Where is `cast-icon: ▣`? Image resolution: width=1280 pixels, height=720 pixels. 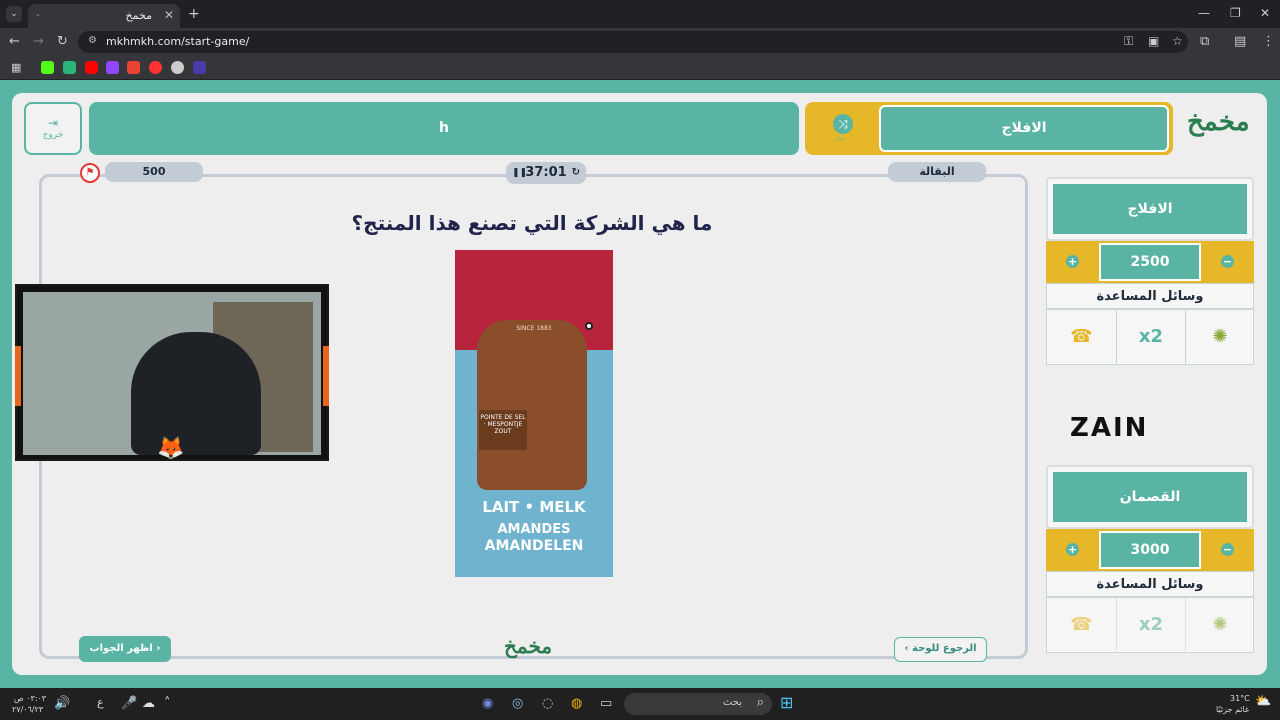 cast-icon: ▣ is located at coordinates (1153, 41).